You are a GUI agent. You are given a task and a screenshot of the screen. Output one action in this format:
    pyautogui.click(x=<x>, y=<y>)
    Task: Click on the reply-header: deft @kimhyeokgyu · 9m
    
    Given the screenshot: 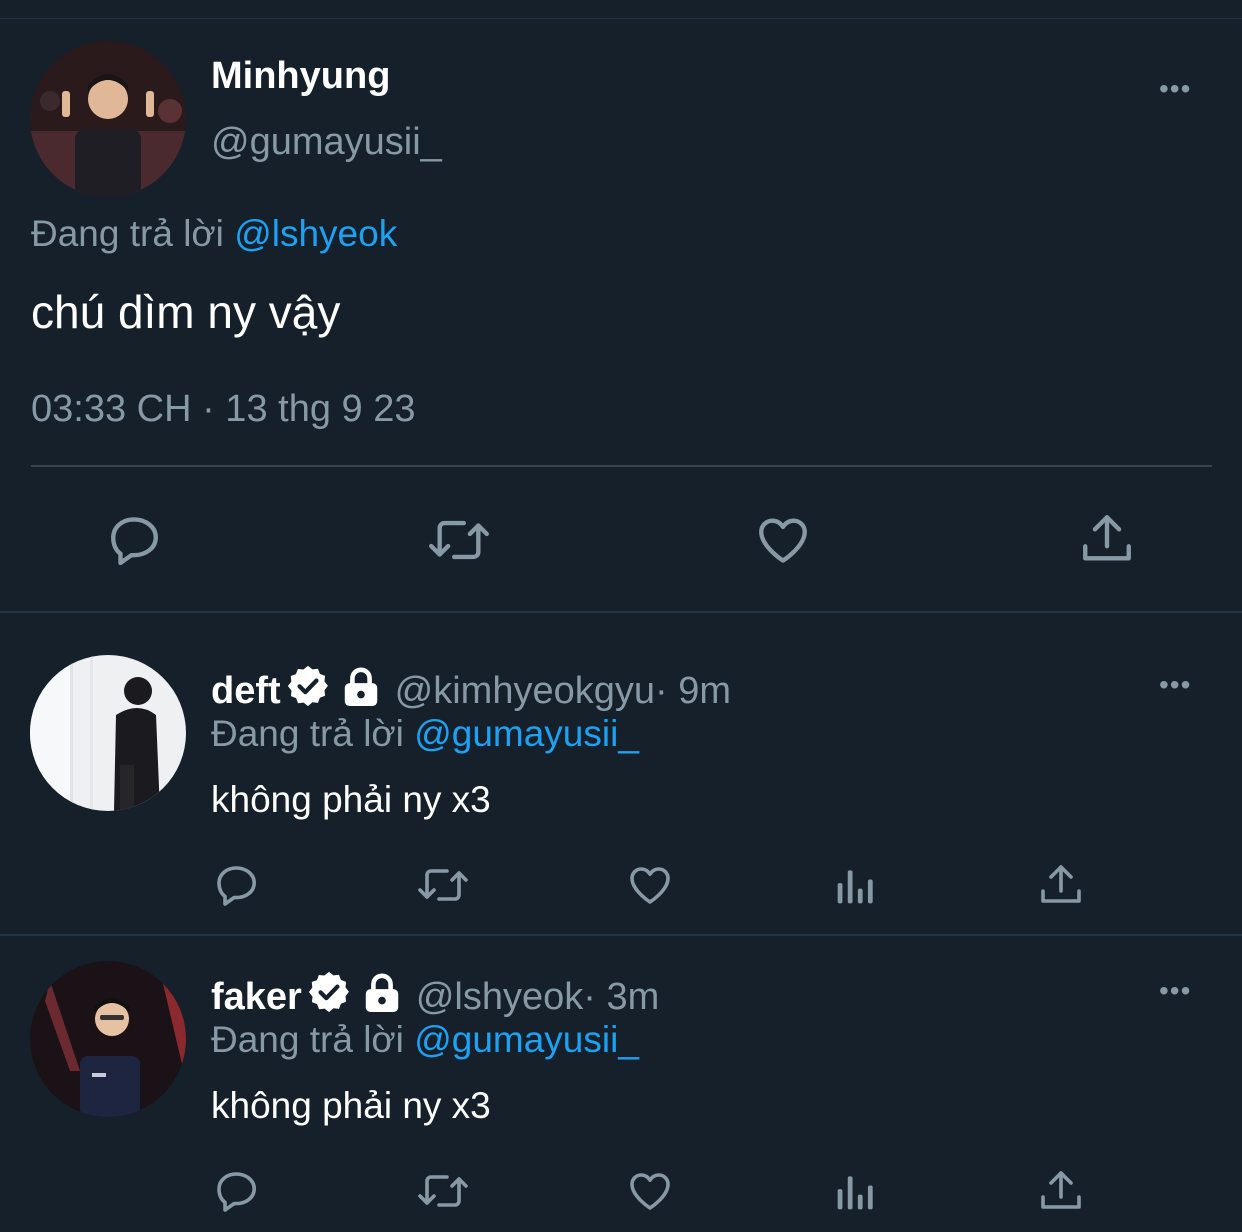 What is the action you would take?
    pyautogui.click(x=471, y=691)
    